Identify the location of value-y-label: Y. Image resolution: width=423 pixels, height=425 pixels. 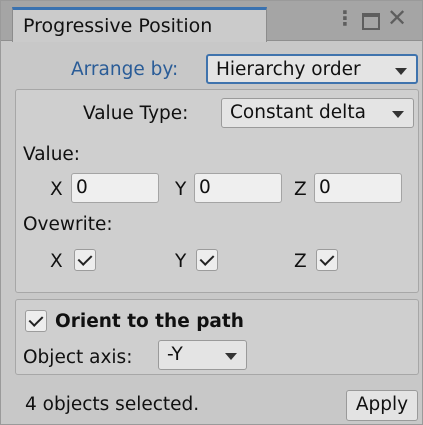
(181, 189).